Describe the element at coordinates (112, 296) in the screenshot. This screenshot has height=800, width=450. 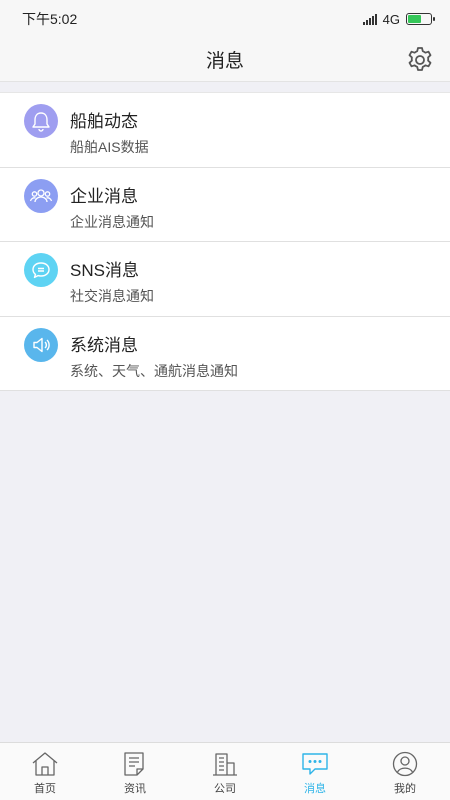
I see `message-category-subtitle: 社交消息通知` at that location.